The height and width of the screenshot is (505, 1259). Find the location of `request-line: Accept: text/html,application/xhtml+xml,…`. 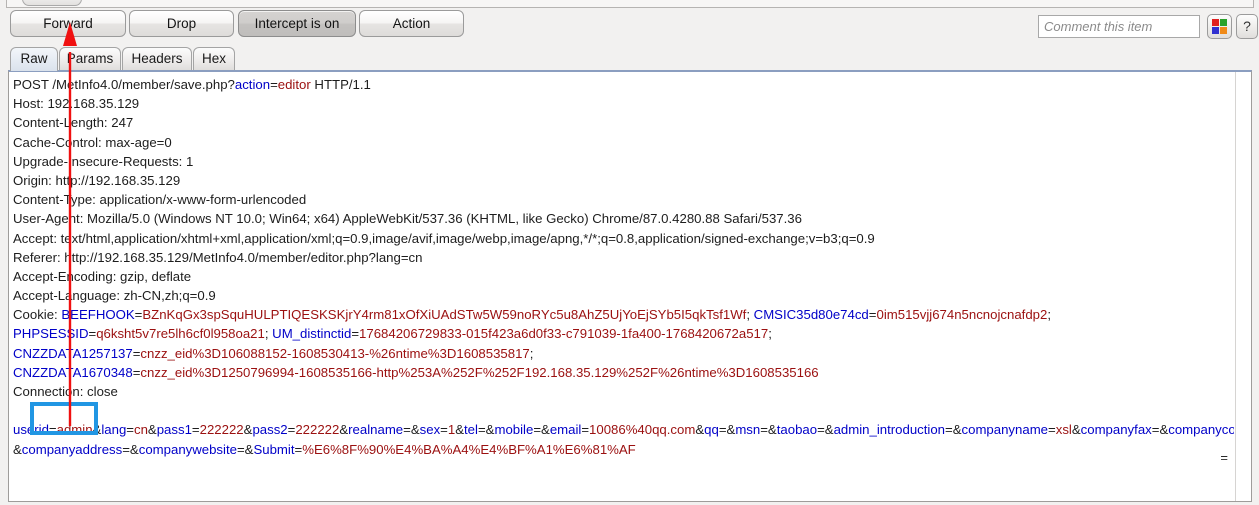

request-line: Accept: text/html,application/xhtml+xml,… is located at coordinates (623, 238).